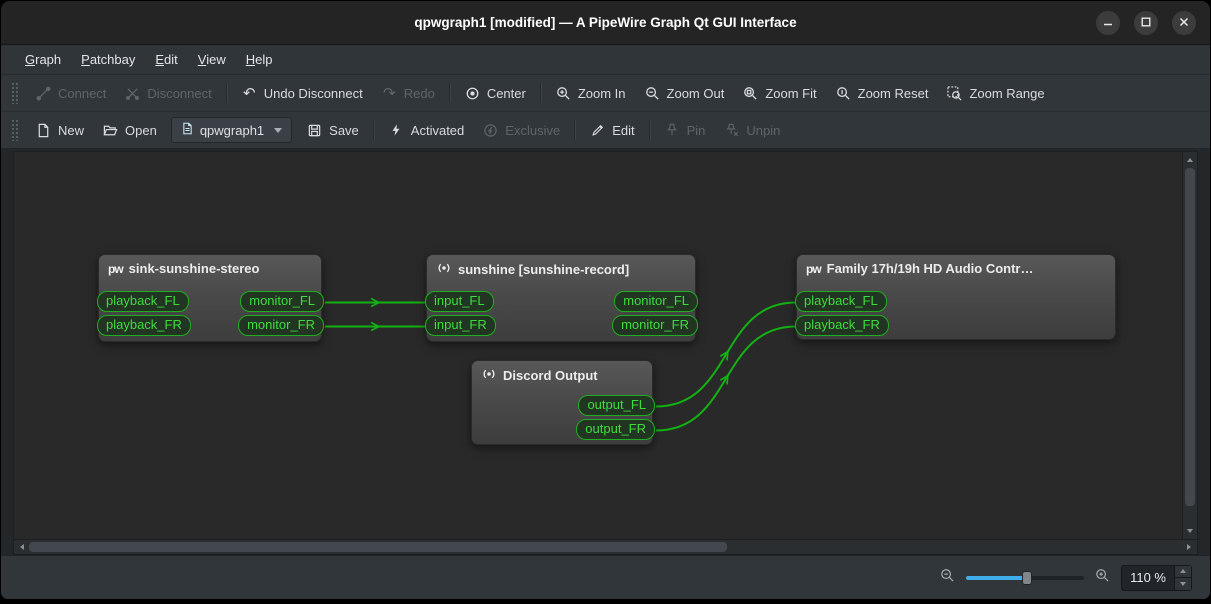  I want to click on node-header: pw sink-sunshine-stereo, so click(210, 267).